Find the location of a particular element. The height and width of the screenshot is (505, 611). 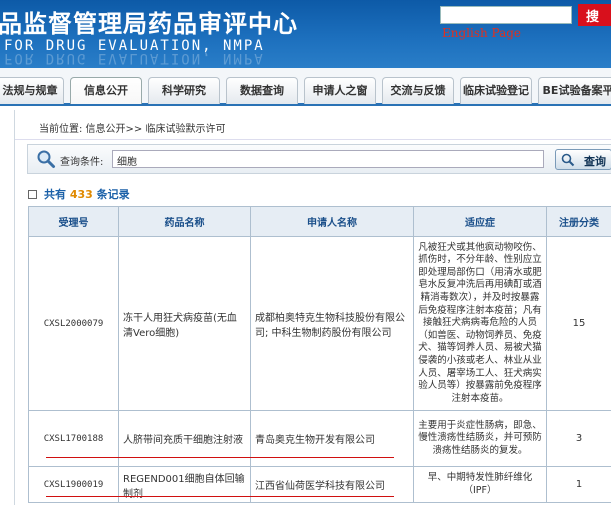

breadcrumb-divider is located at coordinates (313, 139).